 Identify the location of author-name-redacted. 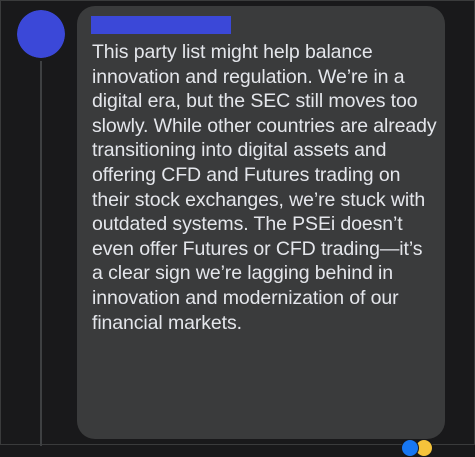
(161, 25).